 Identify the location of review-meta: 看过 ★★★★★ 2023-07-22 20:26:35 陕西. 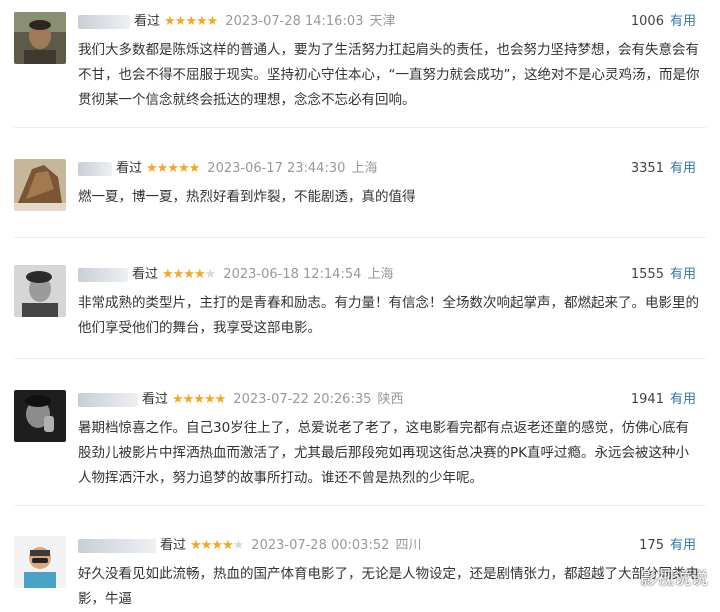
(241, 400).